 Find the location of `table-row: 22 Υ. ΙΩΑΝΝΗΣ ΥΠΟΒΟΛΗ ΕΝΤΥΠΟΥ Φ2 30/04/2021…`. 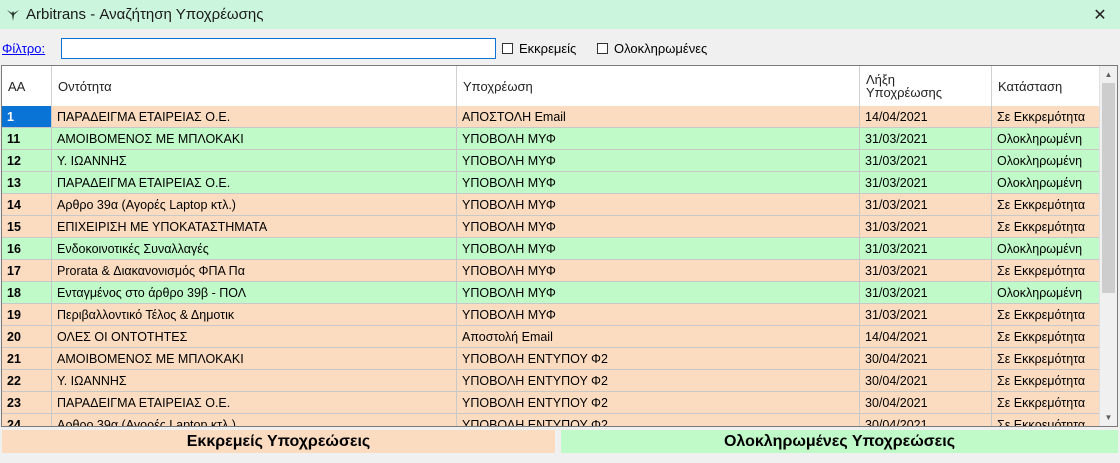

table-row: 22 Υ. ΙΩΑΝΝΗΣ ΥΠΟΒΟΛΗ ΕΝΤΥΠΟΥ Φ2 30/04/2021… is located at coordinates (551, 381).